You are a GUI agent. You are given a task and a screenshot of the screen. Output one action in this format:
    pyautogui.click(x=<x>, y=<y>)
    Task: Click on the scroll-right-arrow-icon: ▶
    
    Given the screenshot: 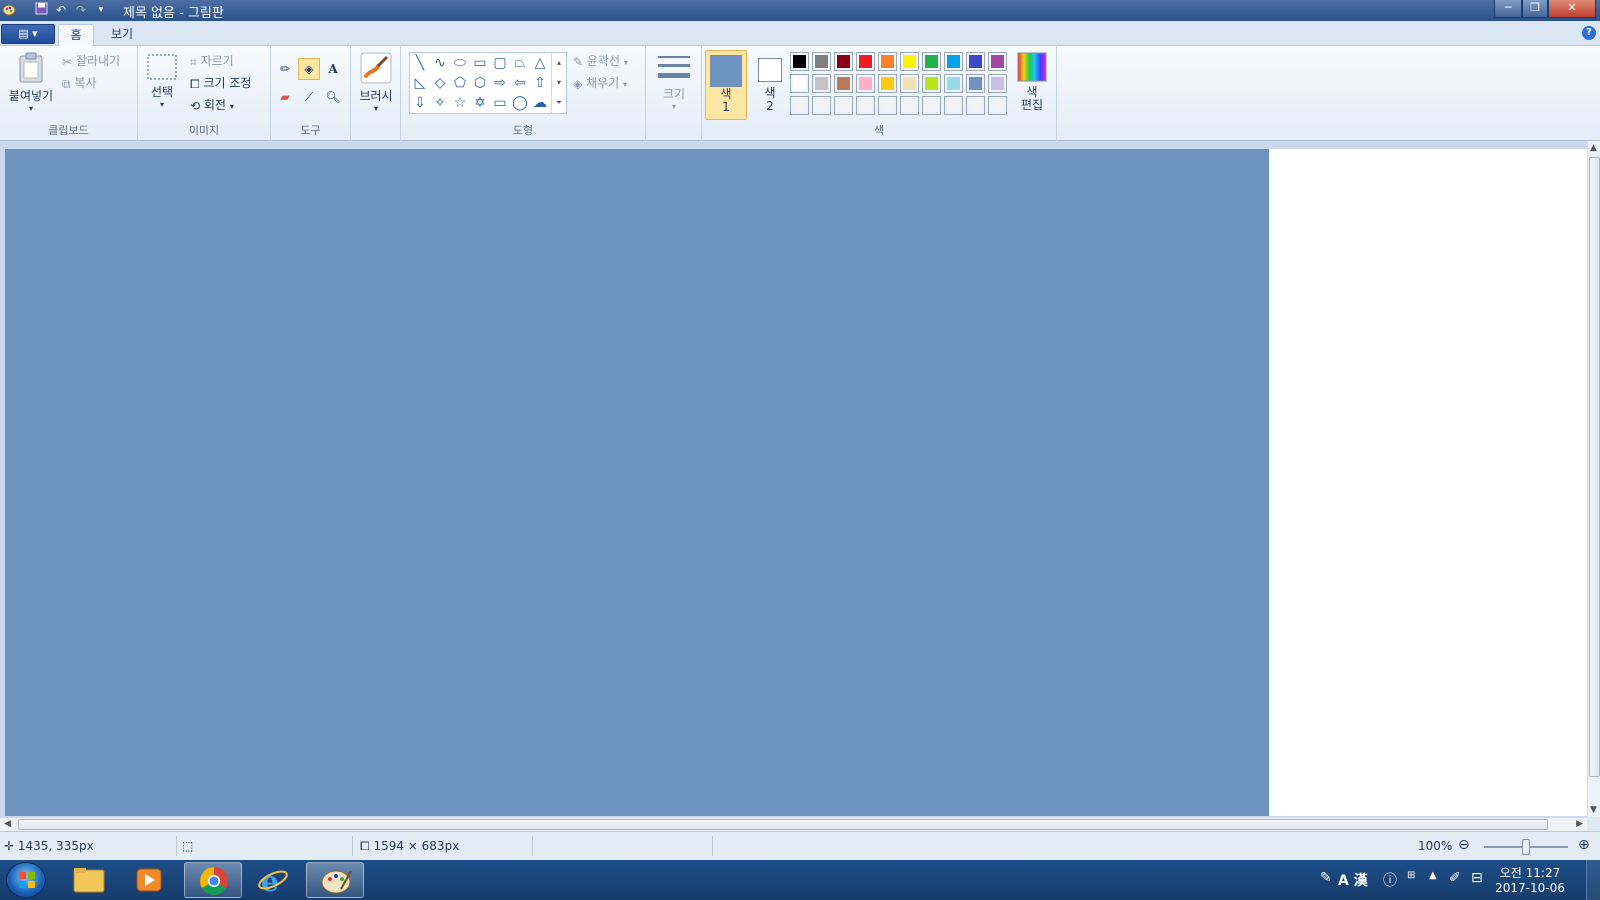 What is the action you would take?
    pyautogui.click(x=1579, y=824)
    